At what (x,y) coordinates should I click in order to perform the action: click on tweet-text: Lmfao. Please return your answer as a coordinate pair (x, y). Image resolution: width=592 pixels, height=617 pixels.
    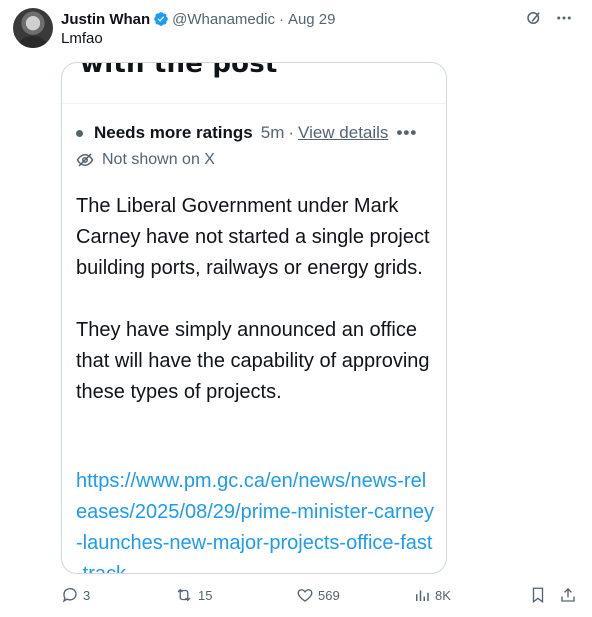
    Looking at the image, I should click on (82, 38).